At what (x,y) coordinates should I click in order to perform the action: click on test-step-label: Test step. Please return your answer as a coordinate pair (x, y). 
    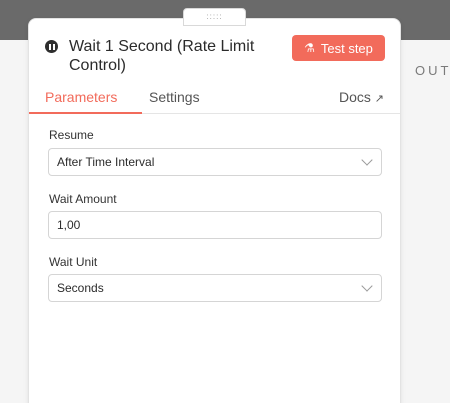
    Looking at the image, I should click on (346, 48).